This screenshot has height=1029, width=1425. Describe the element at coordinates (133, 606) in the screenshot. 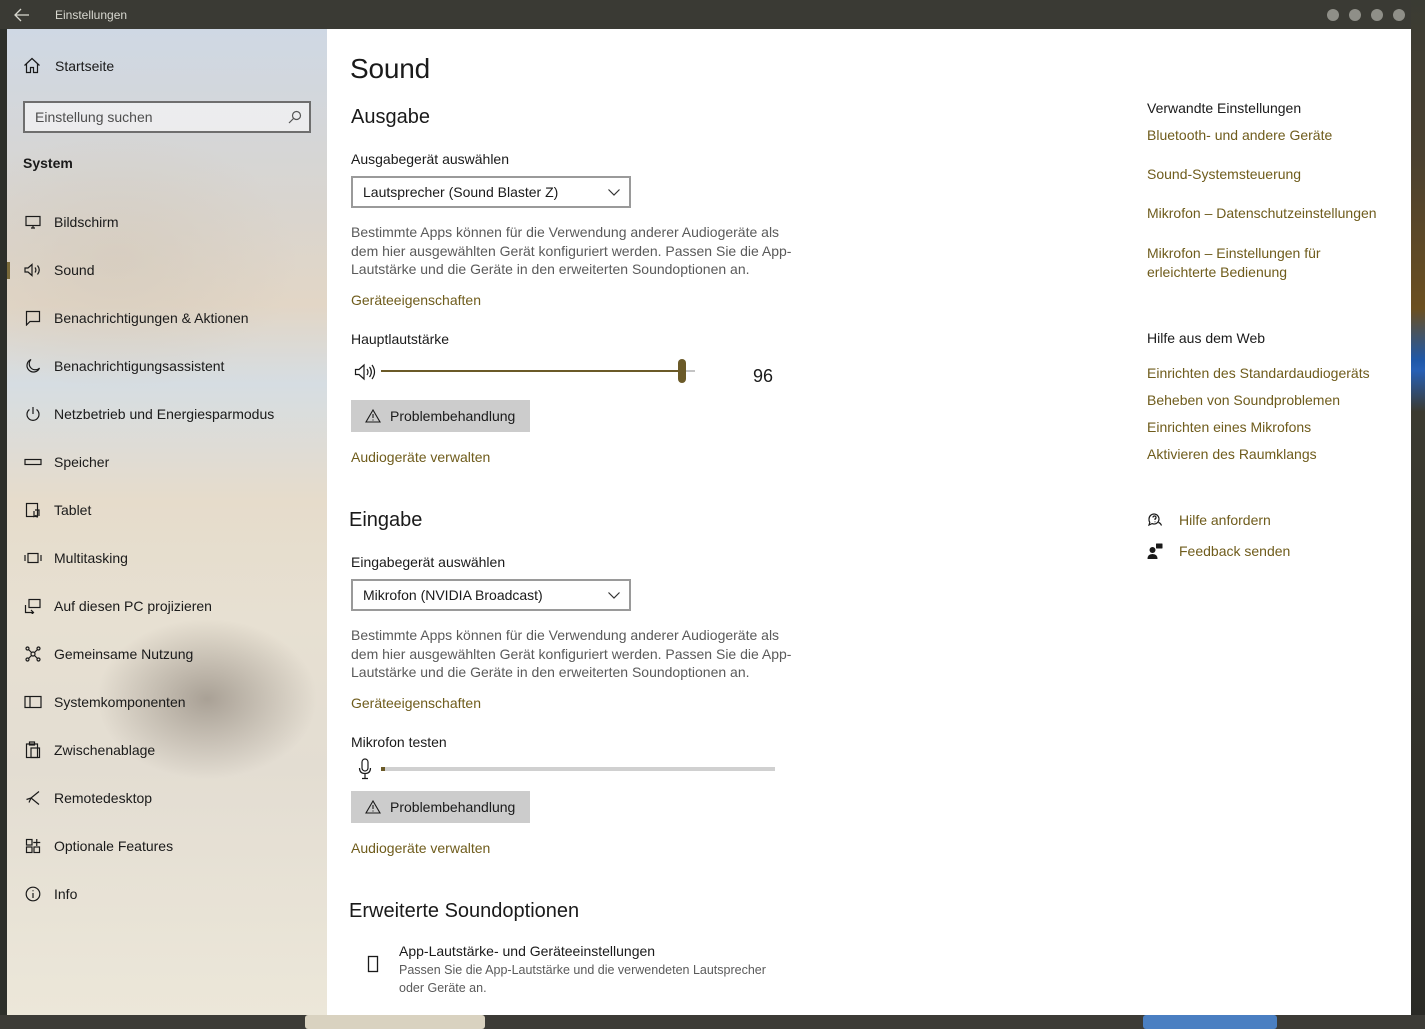

I see `sidebar-item-label: Auf diesen PC projizieren` at that location.